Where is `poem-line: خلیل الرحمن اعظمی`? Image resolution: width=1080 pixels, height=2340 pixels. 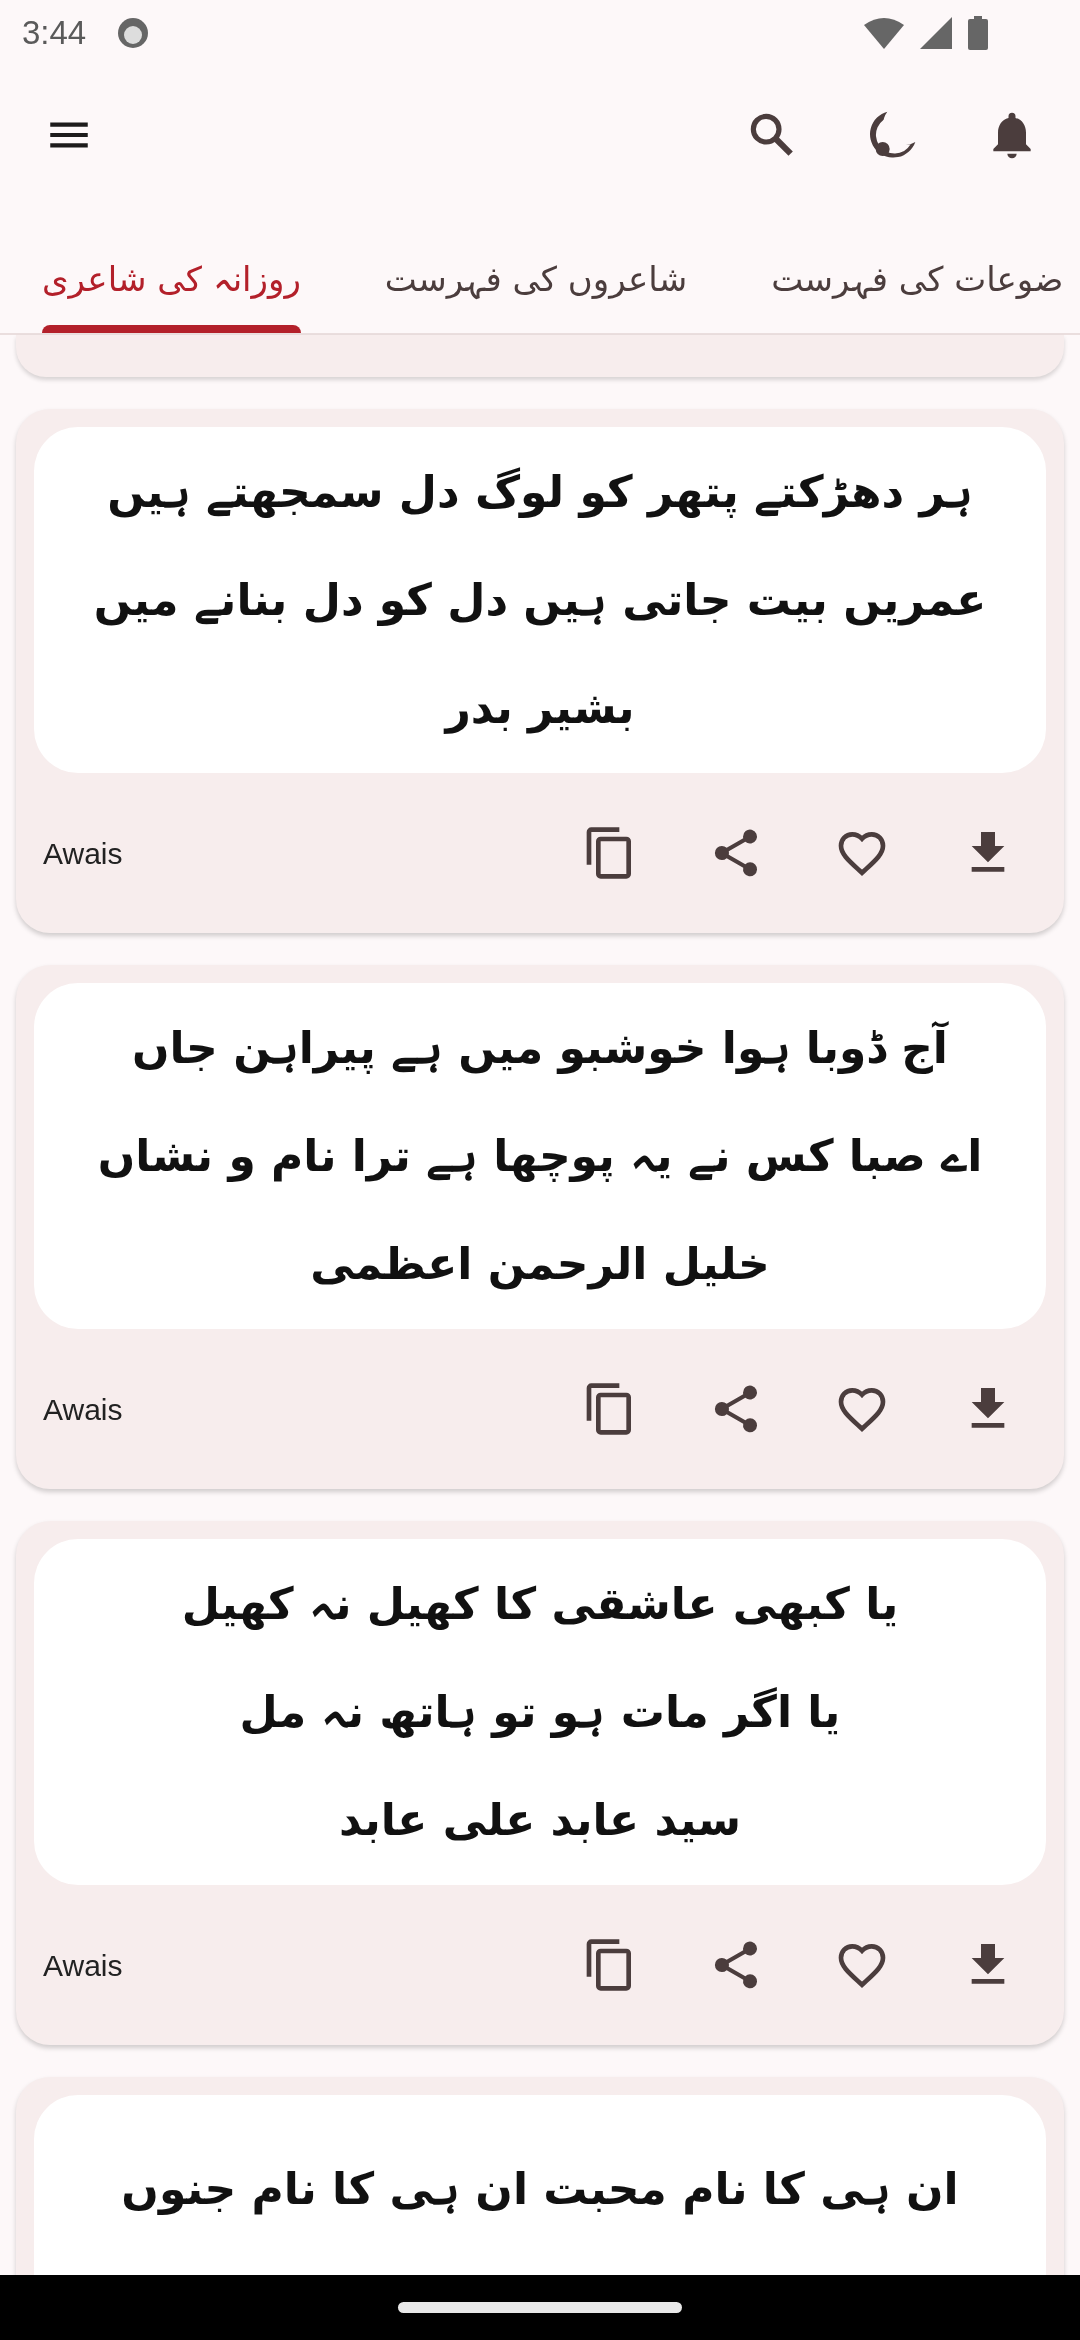 poem-line: خلیل الرحمن اعظمی is located at coordinates (540, 1264).